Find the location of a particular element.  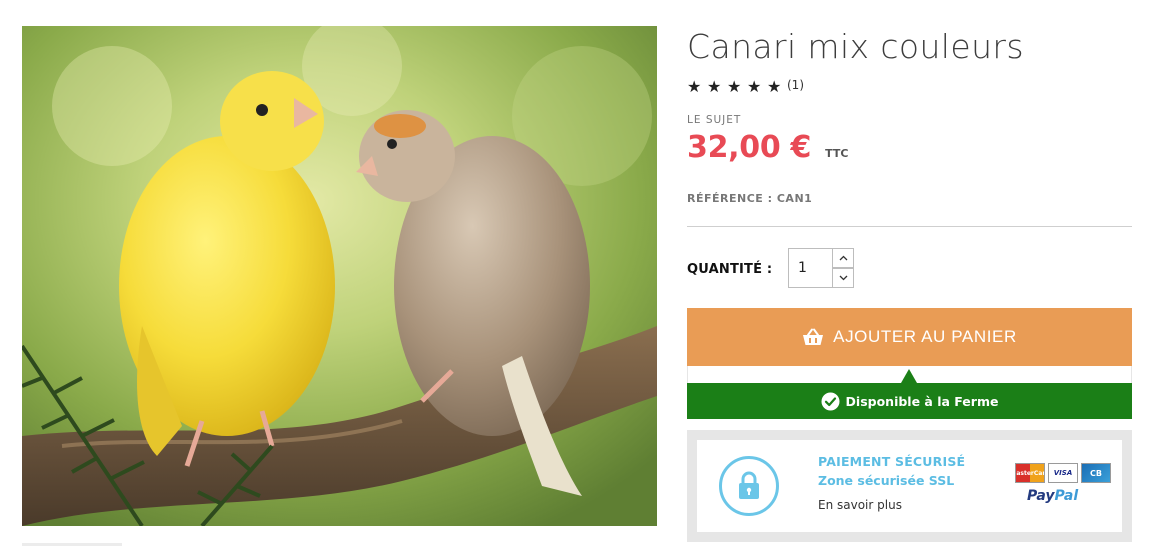

chevron-down-icon is located at coordinates (843, 278).